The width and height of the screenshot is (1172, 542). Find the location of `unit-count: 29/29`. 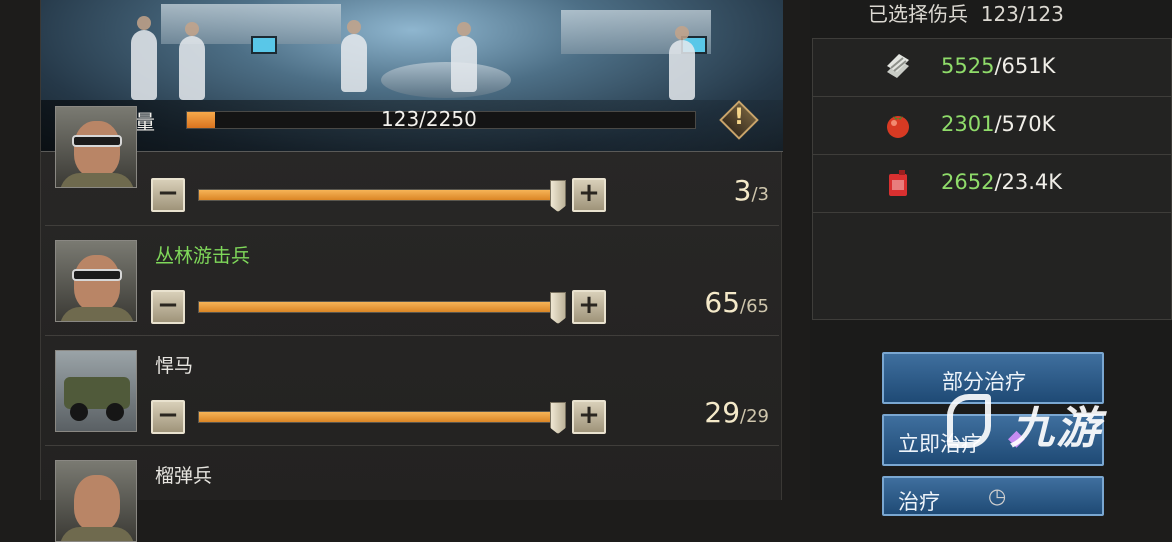

unit-count: 29/29 is located at coordinates (736, 412).